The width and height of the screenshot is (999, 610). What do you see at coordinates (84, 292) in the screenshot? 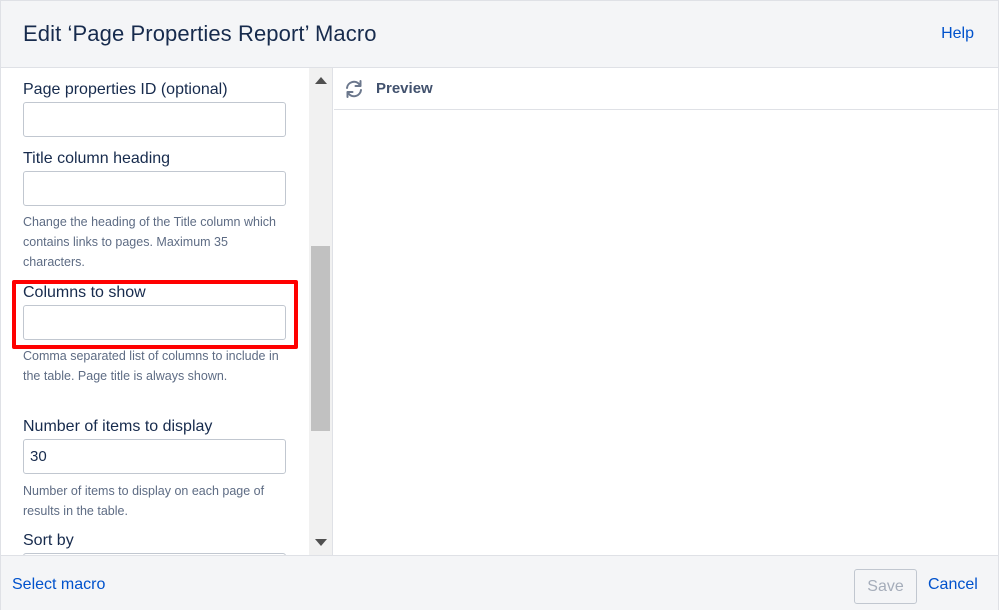
I see `columns-to-show-label: Columns to show` at bounding box center [84, 292].